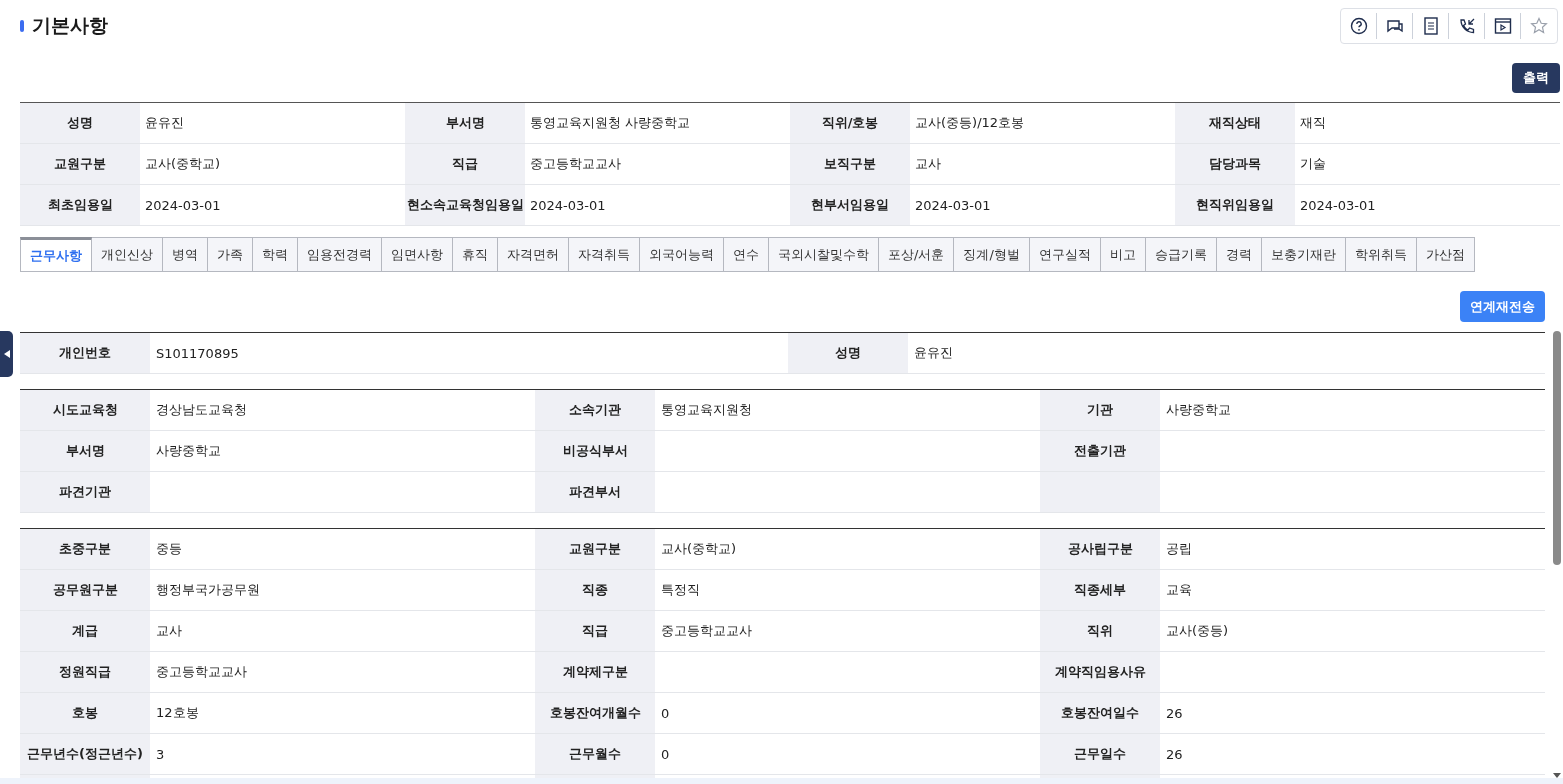  Describe the element at coordinates (85, 549) in the screenshot. I see `field-label: 초중구분` at that location.